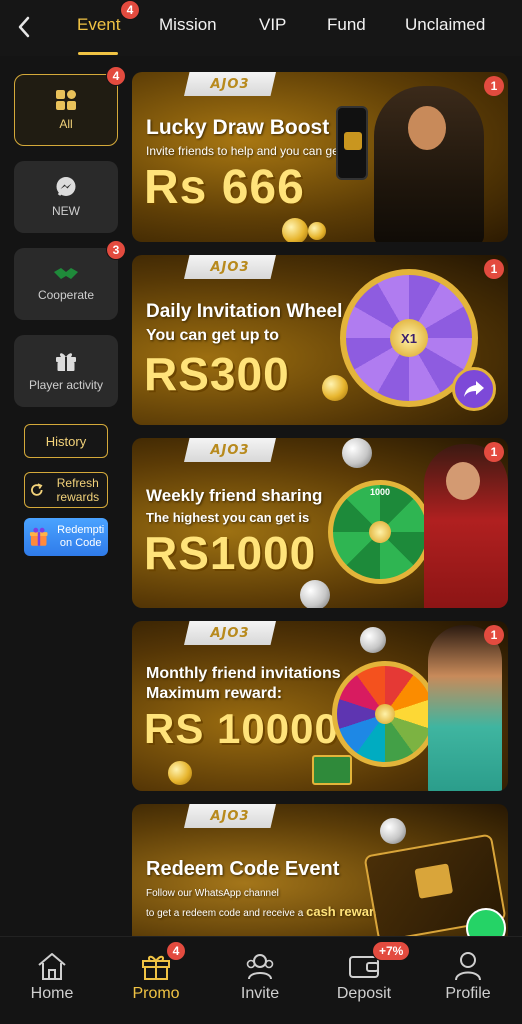  Describe the element at coordinates (66, 362) in the screenshot. I see `gift-icon` at that location.